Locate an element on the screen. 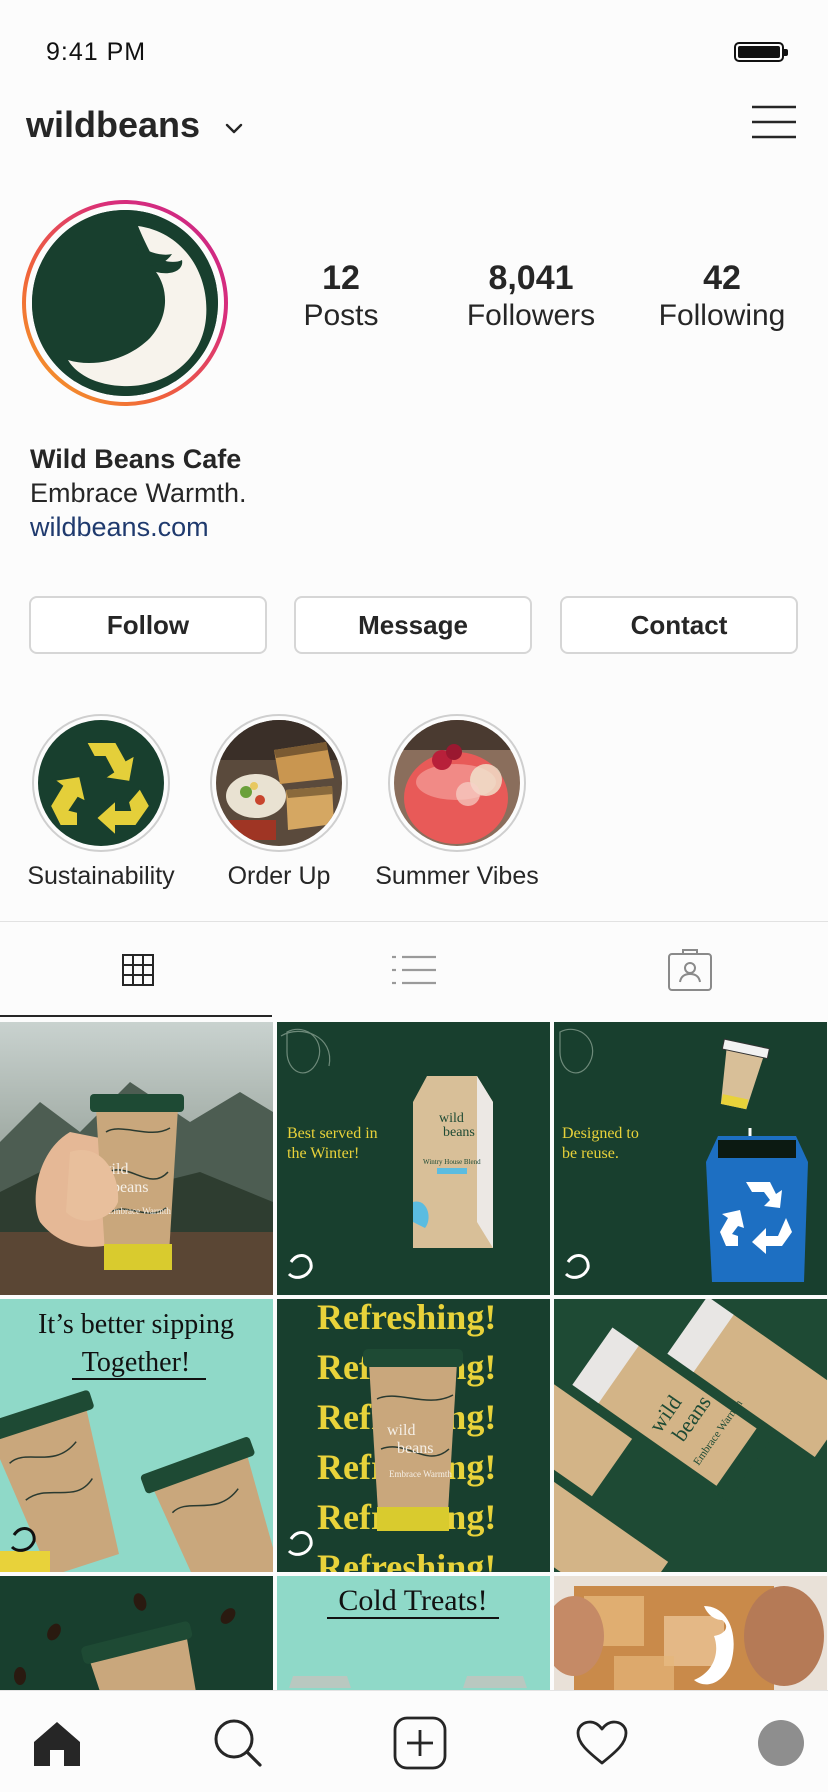  list-icon is located at coordinates (414, 970).